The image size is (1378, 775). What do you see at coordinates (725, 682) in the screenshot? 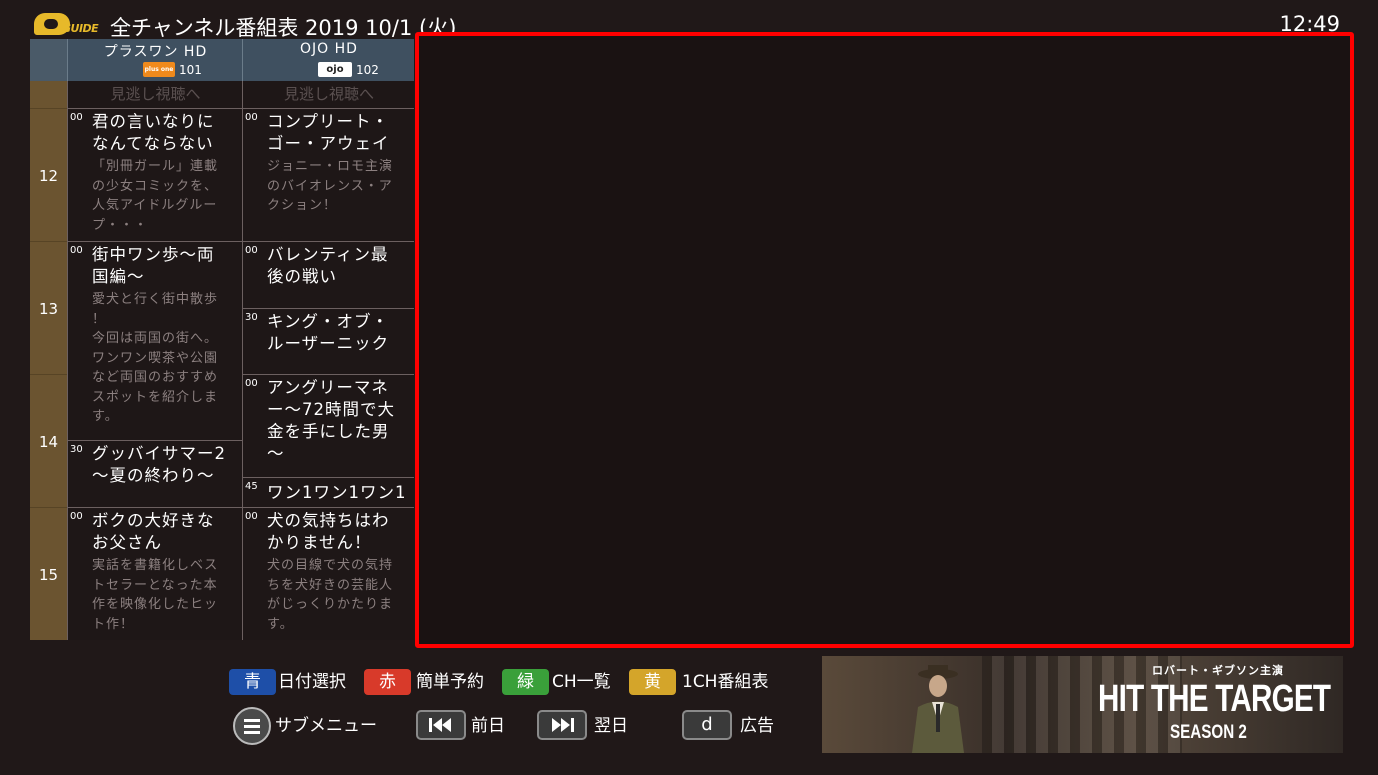
I see `one-channel-guide-label: 1CH番組表` at bounding box center [725, 682].